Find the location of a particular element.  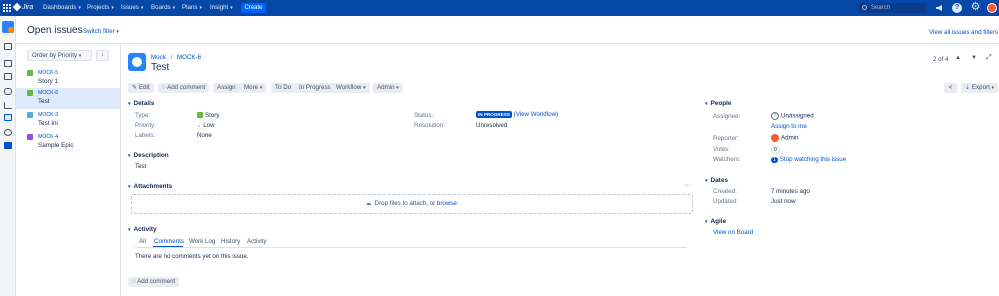

edit-button: ✎ Edit is located at coordinates (141, 88).